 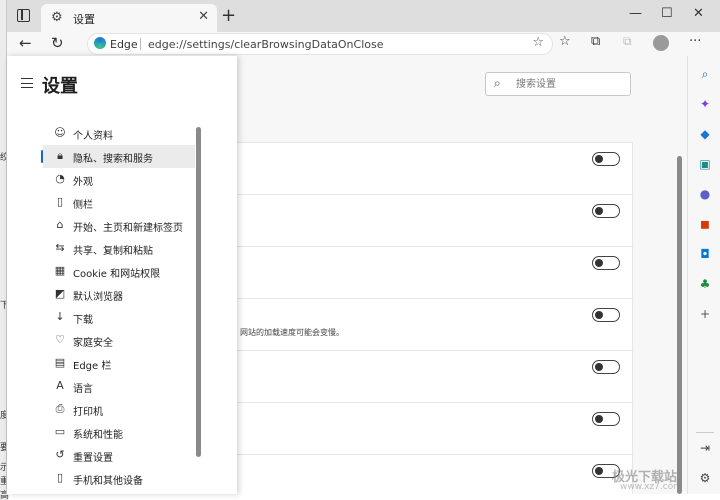 I want to click on tab-title: 设置, so click(x=84, y=19).